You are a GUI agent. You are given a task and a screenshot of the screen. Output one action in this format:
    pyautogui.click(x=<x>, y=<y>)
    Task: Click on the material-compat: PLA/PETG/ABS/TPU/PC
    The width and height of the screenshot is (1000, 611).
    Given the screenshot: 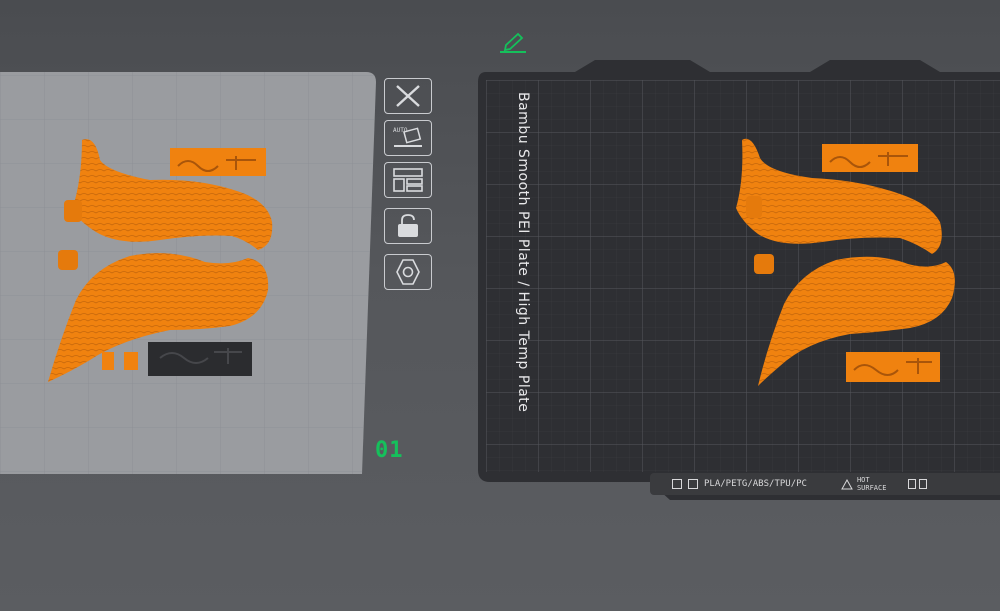 What is the action you would take?
    pyautogui.click(x=739, y=484)
    